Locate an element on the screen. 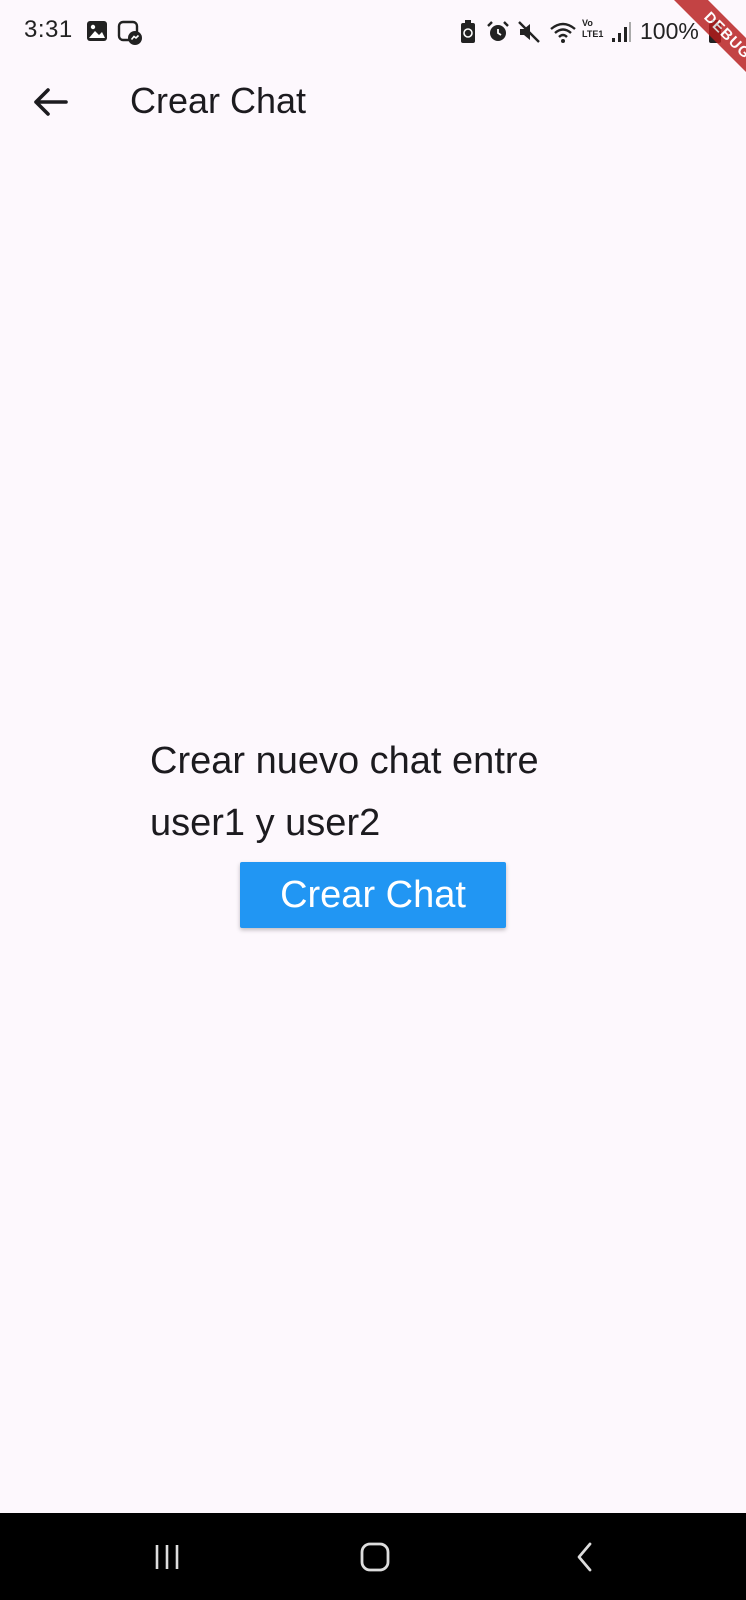  app-bar: Crear Chat is located at coordinates (373, 102).